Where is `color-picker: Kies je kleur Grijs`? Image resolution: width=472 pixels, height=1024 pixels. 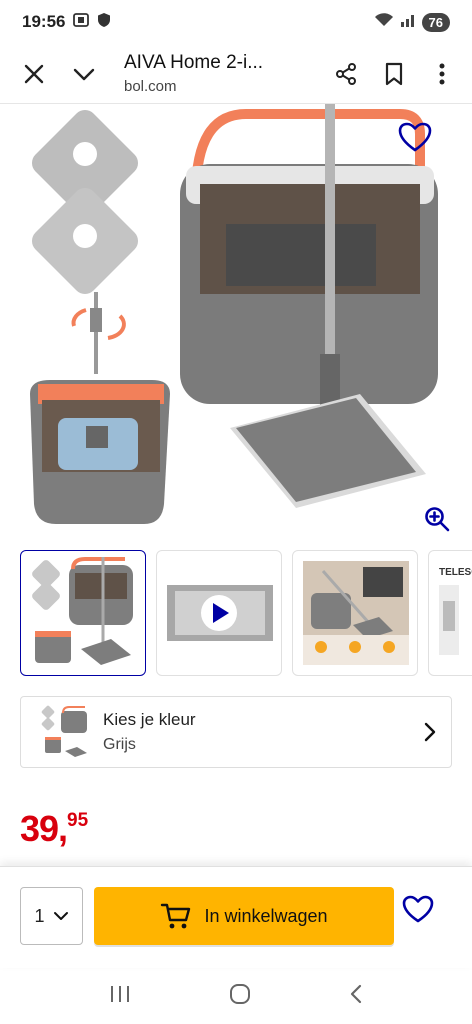
color-picker: Kies je kleur Grijs is located at coordinates (236, 732).